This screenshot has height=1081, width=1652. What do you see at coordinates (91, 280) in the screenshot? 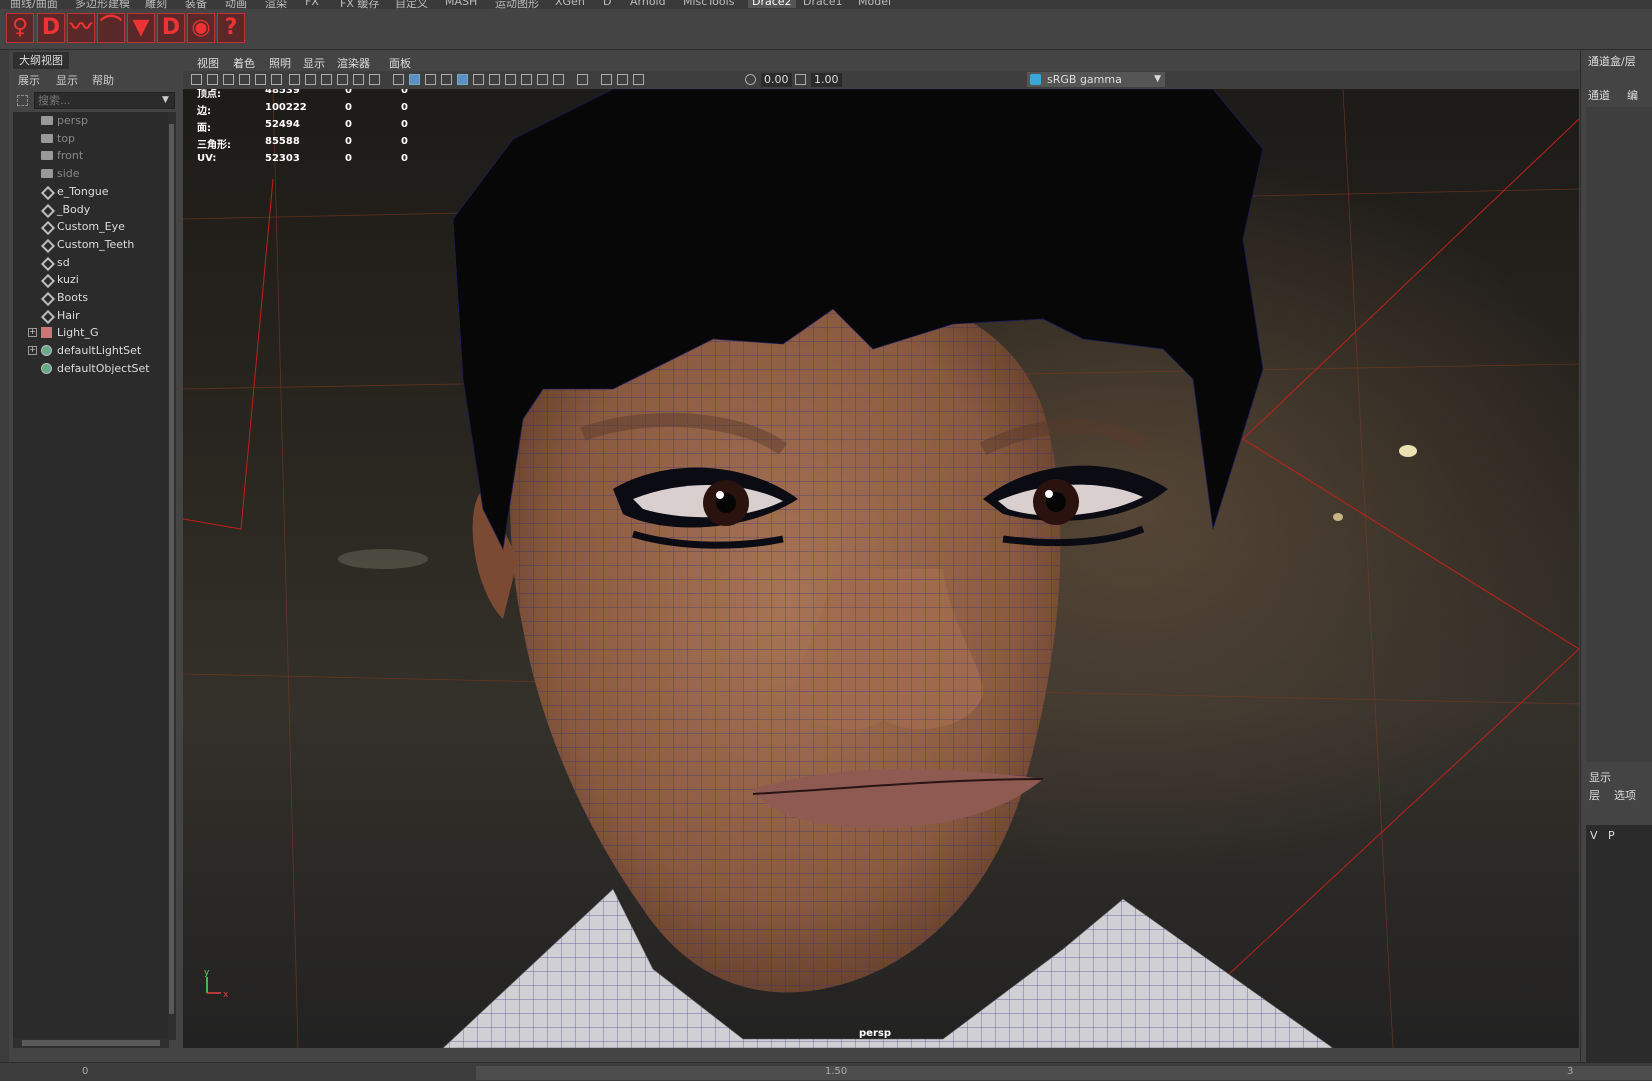
I see `outliner-item-kuzi: kuzi` at bounding box center [91, 280].